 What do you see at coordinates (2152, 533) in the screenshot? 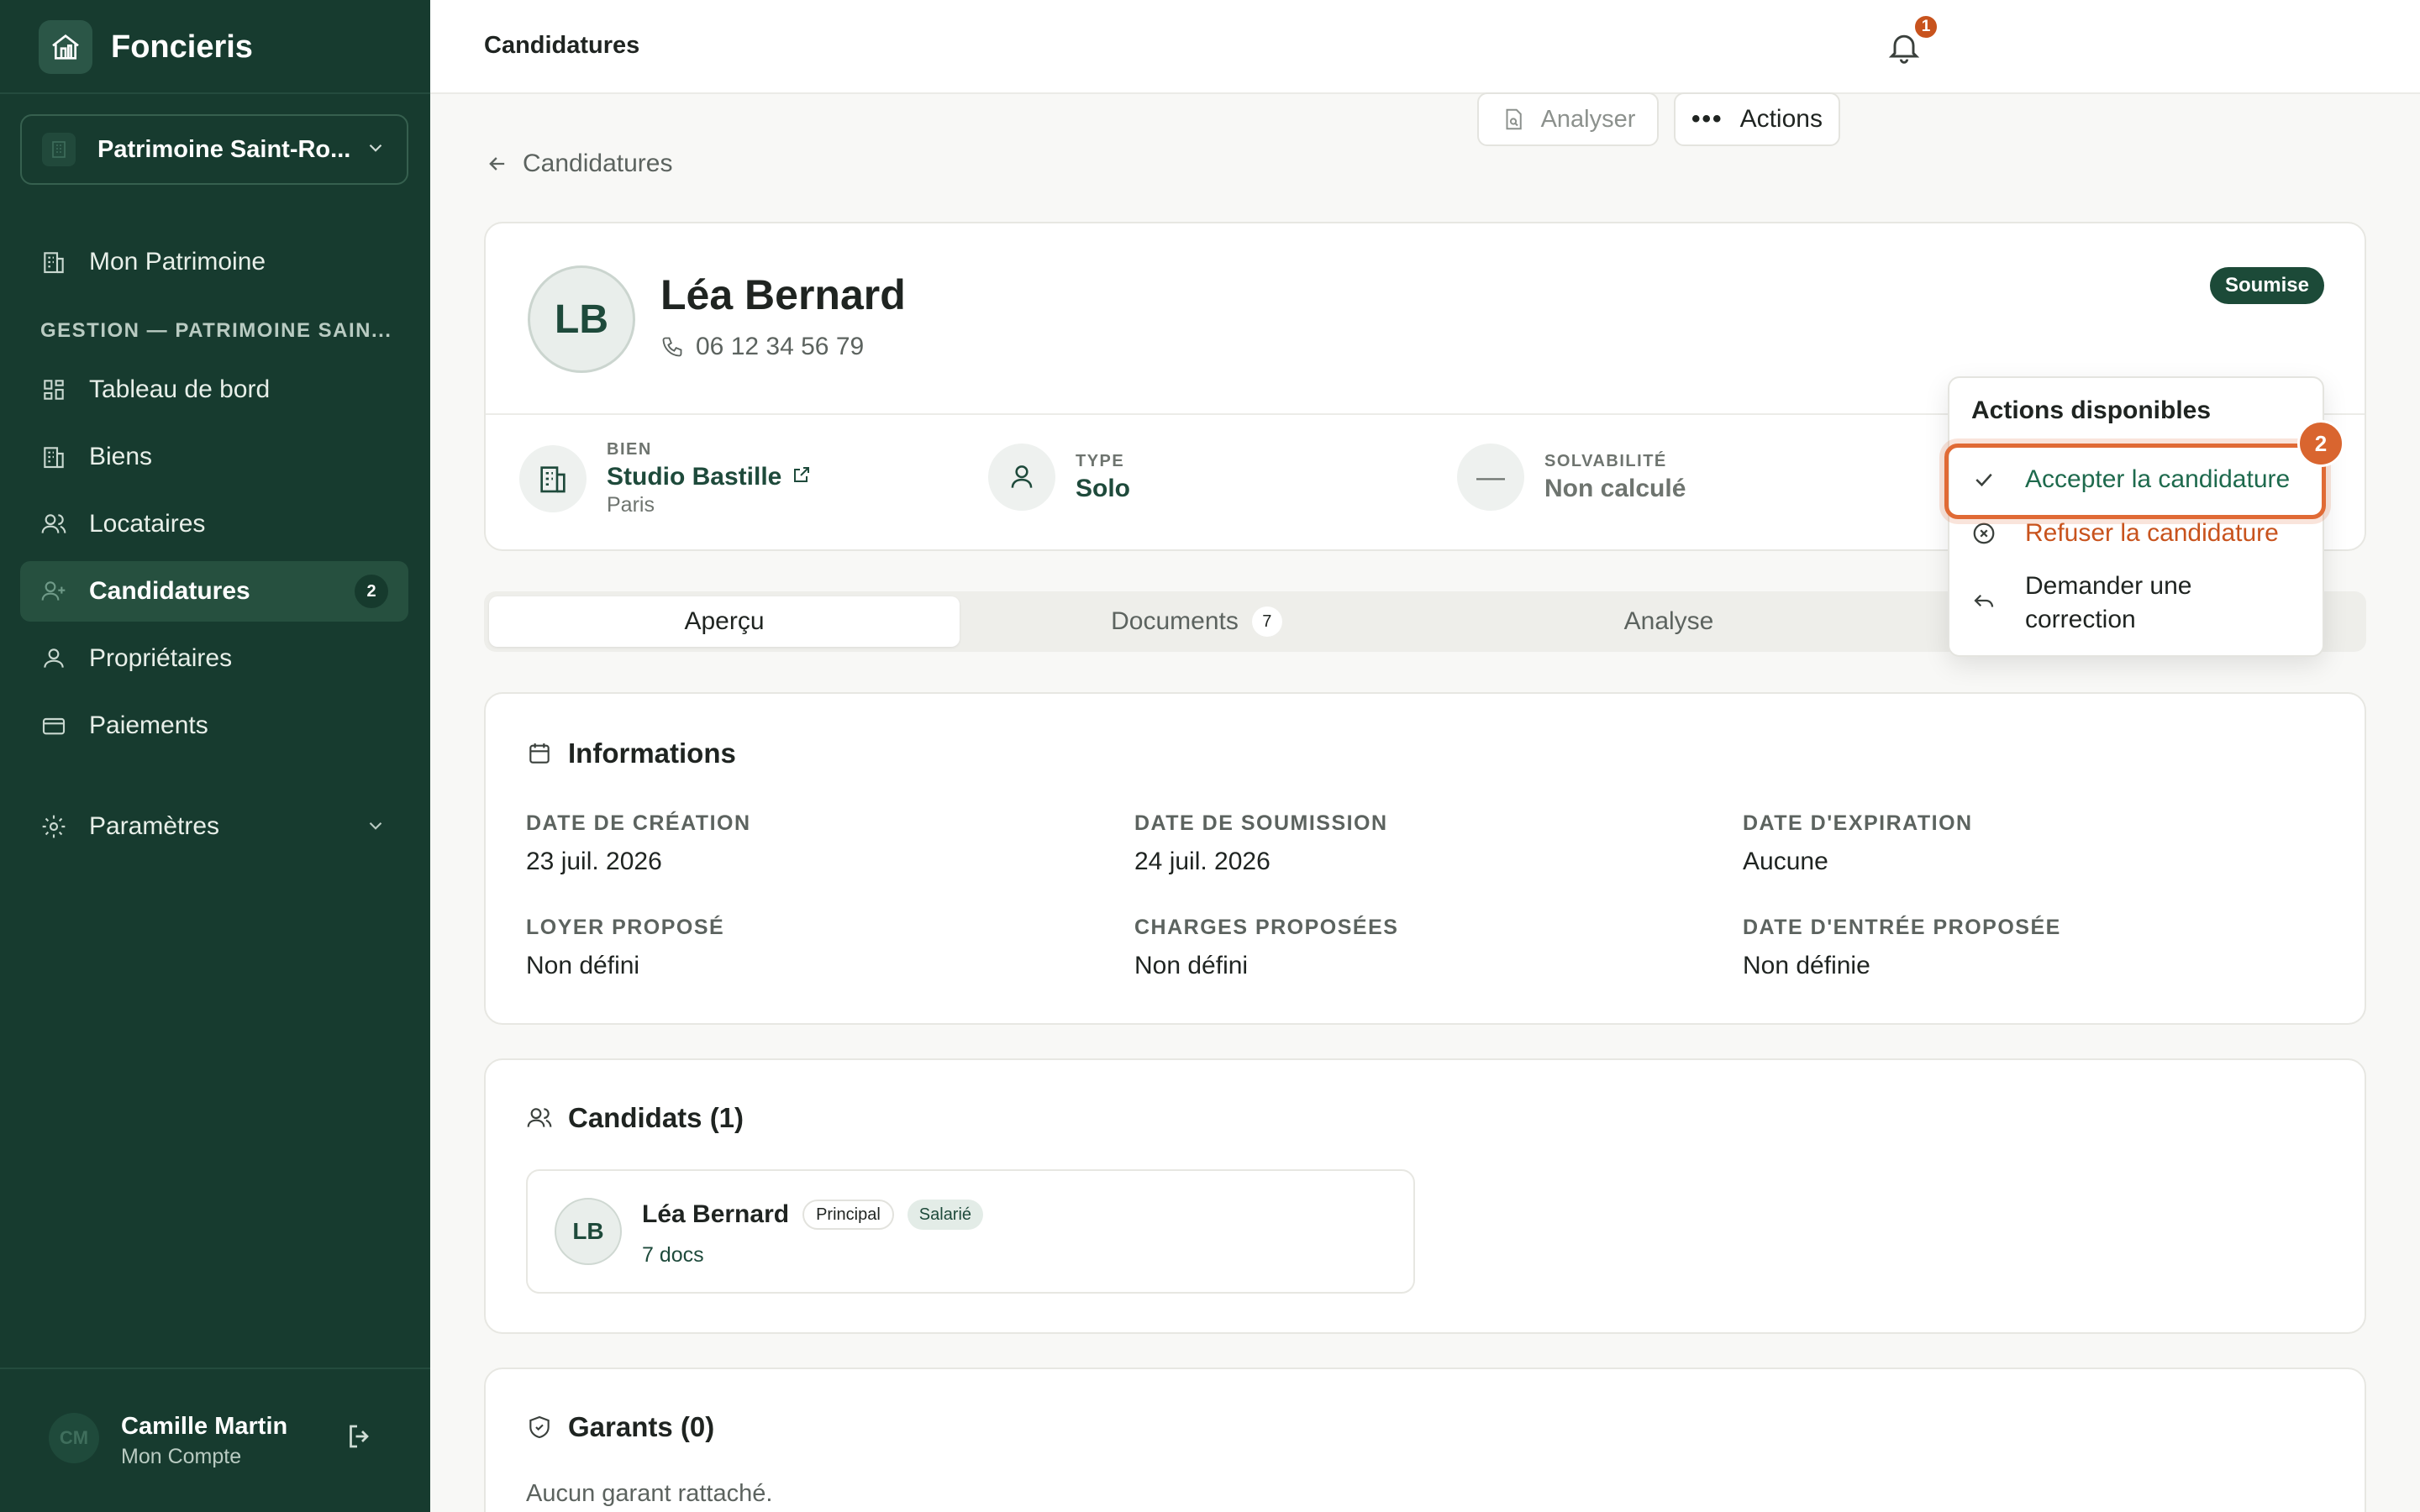
I see `menu-item-label: Refuser la candidature` at bounding box center [2152, 533].